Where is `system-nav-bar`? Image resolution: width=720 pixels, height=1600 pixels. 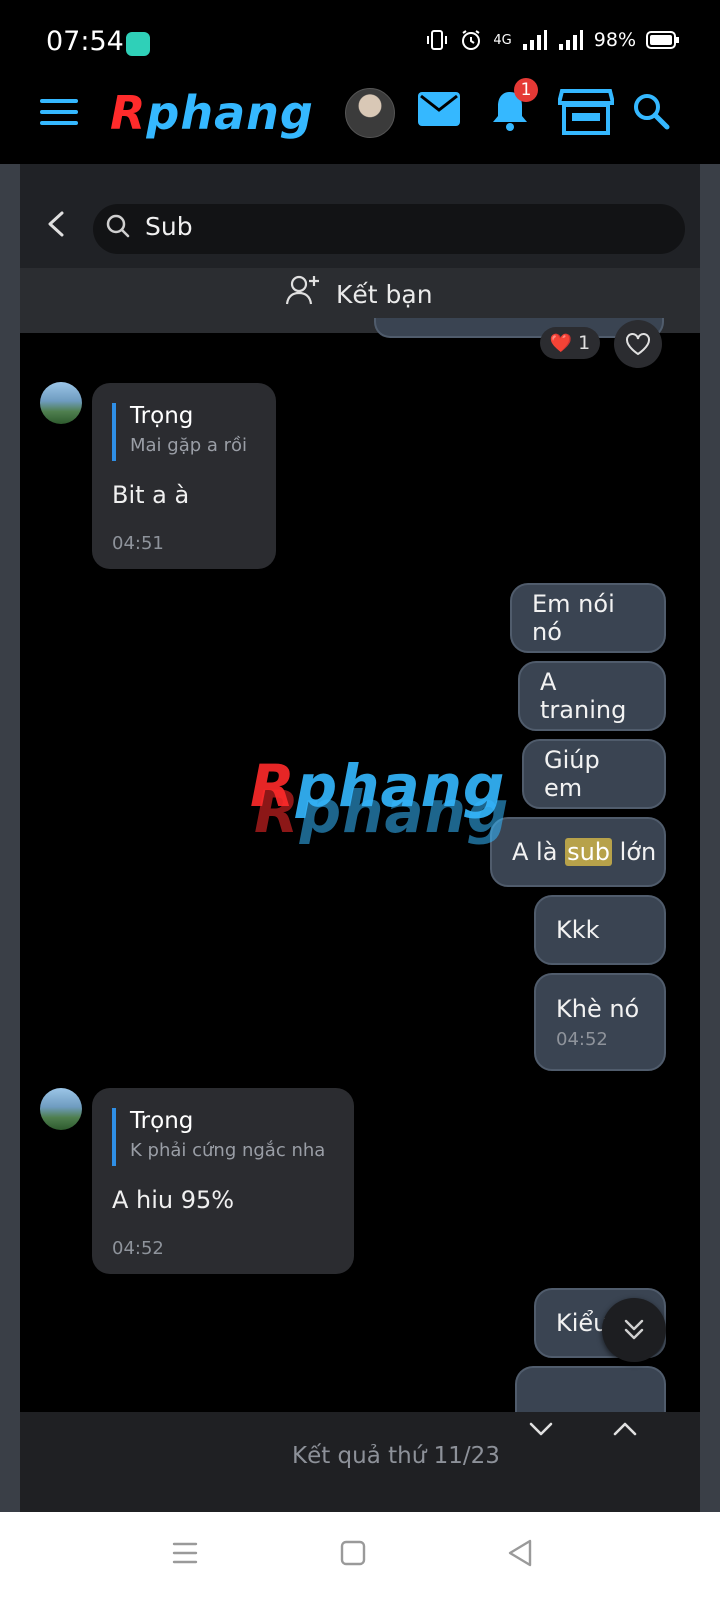 system-nav-bar is located at coordinates (360, 1556).